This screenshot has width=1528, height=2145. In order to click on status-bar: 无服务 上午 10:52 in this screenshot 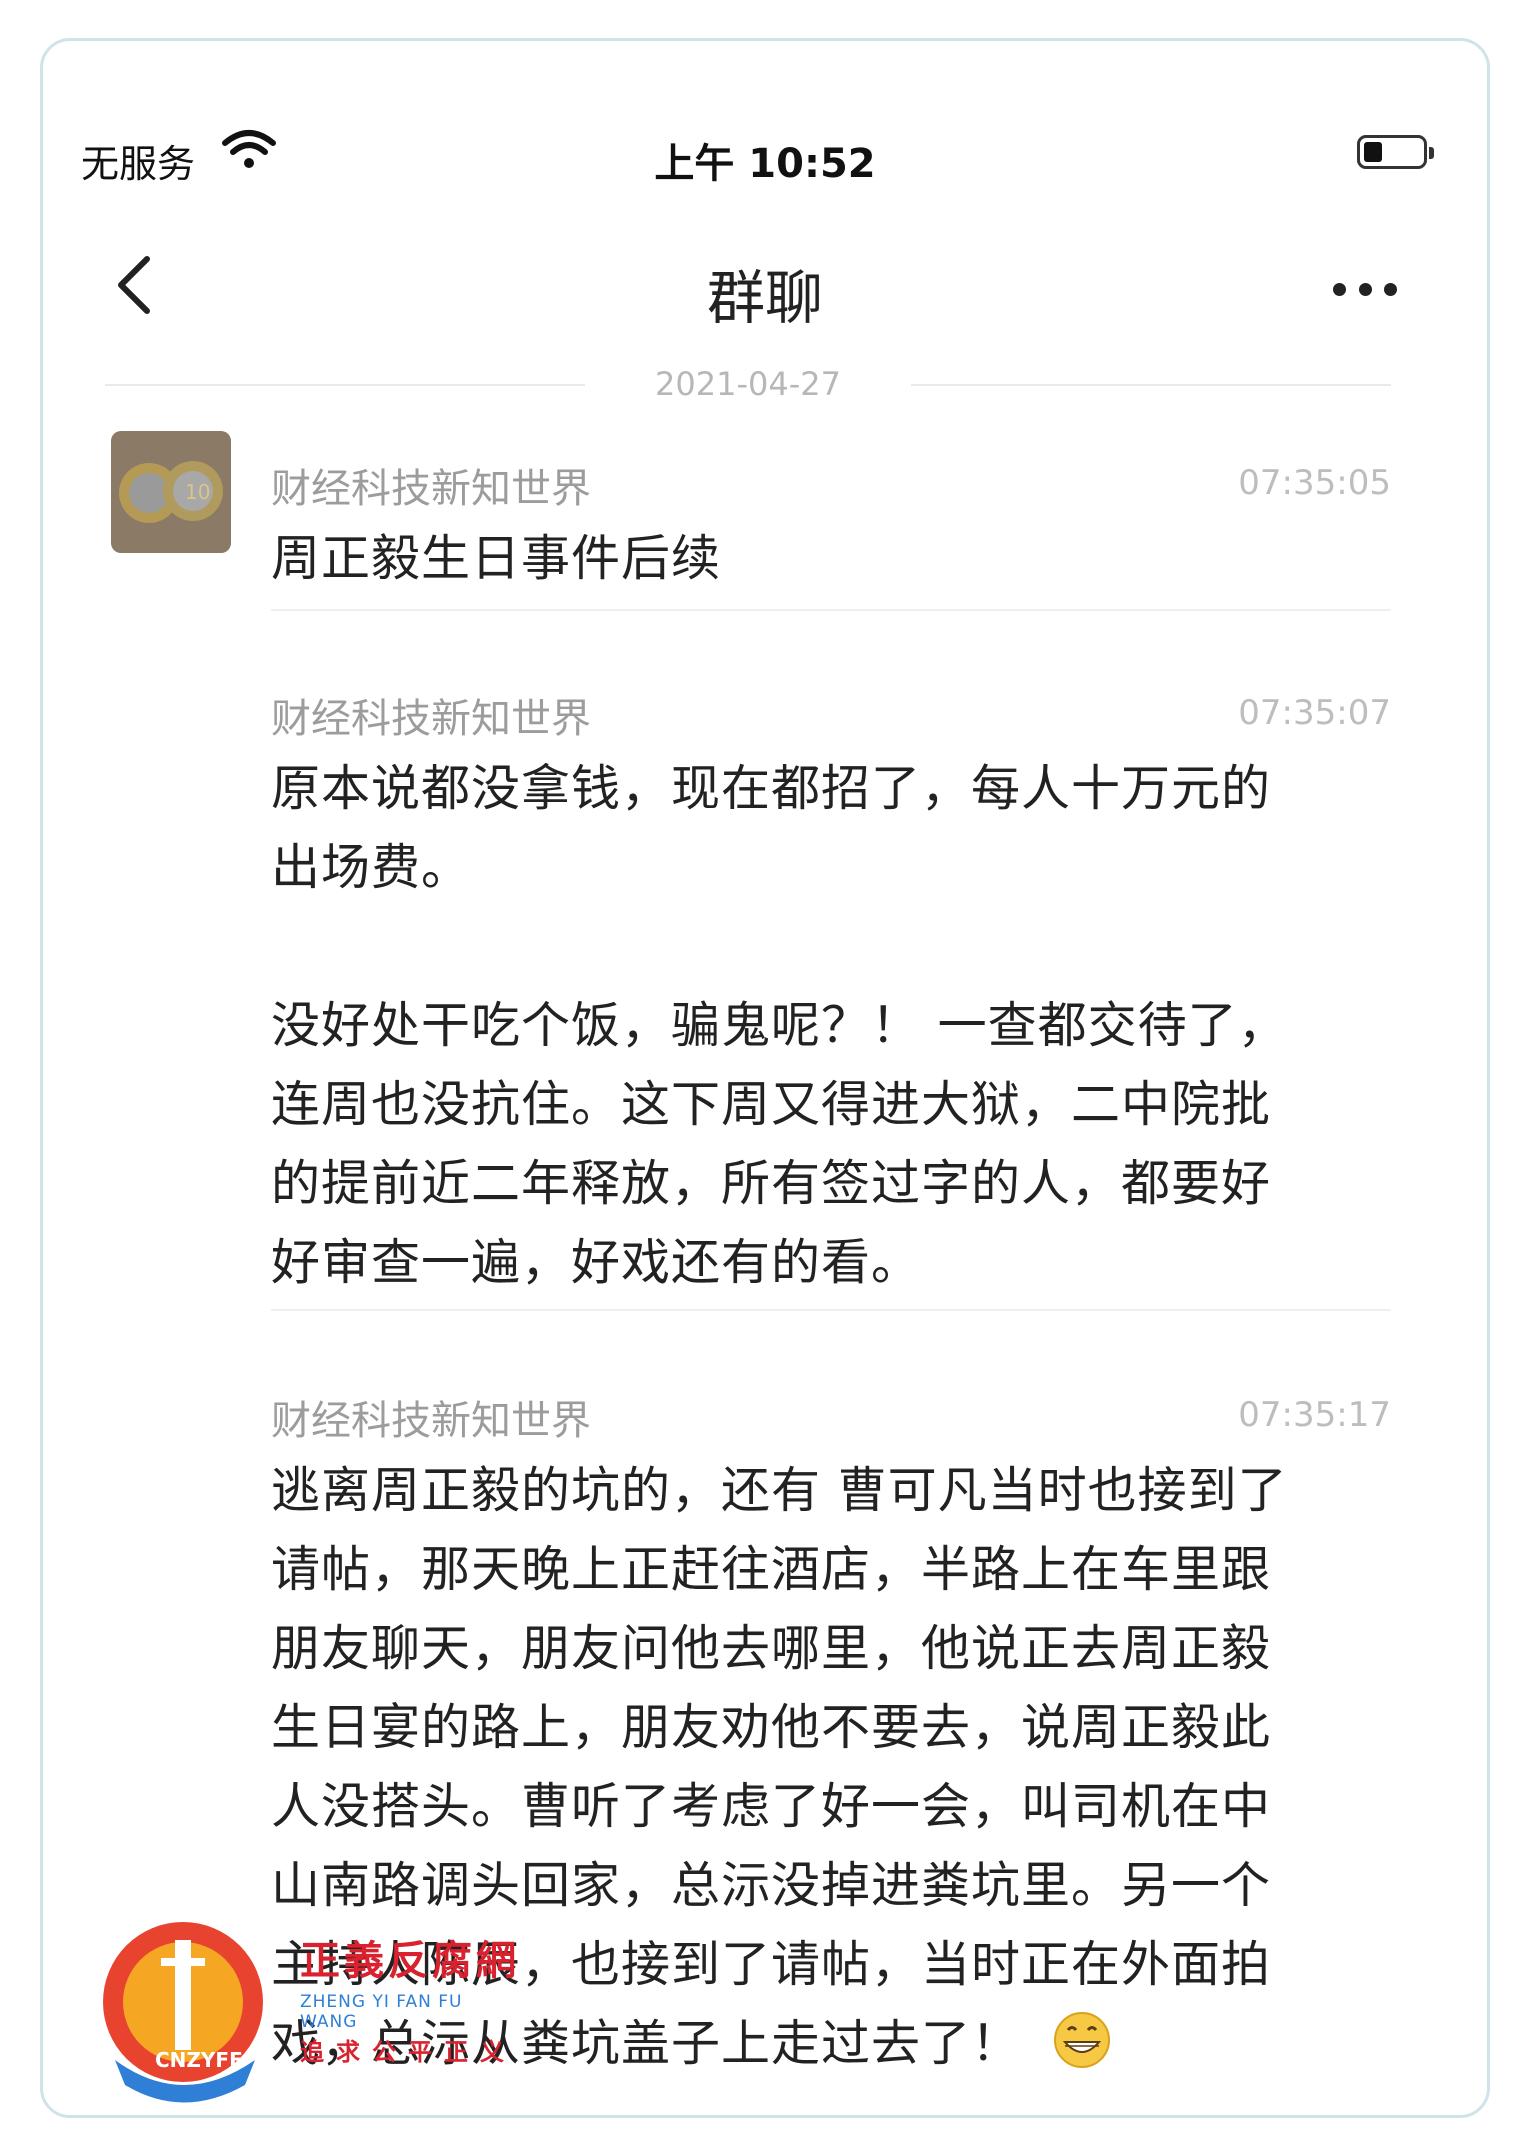, I will do `click(765, 156)`.